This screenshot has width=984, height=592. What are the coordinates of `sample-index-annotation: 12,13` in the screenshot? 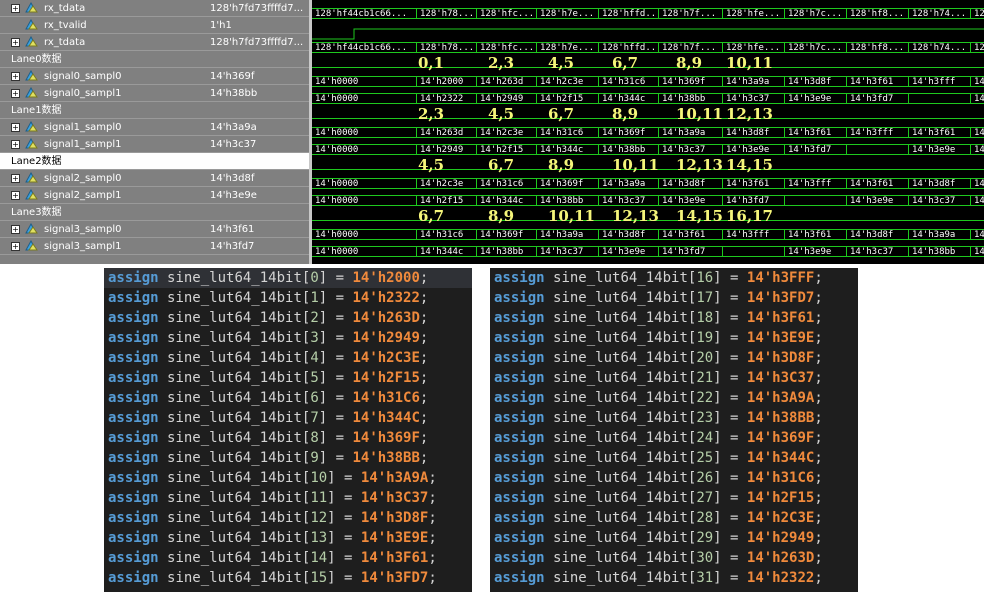 It's located at (635, 216).